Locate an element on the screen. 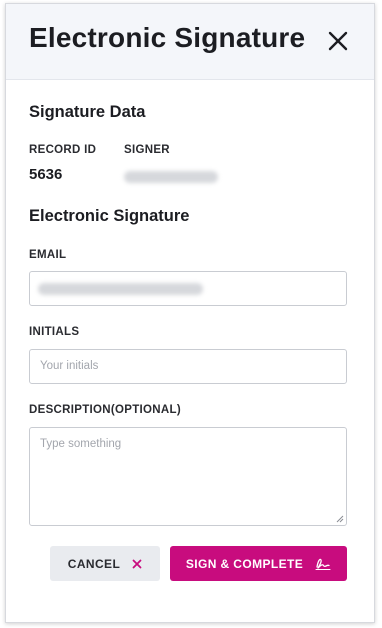  cancel-button-label: CANCEL is located at coordinates (94, 563).